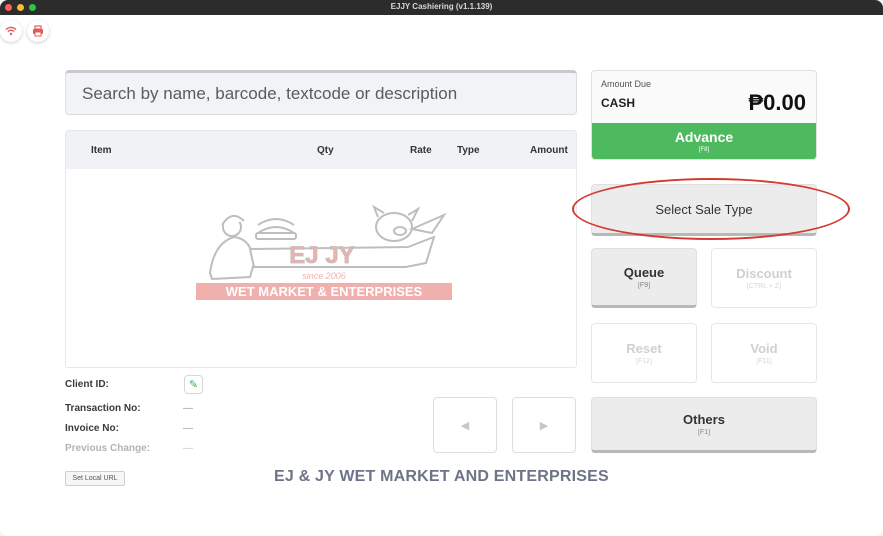 This screenshot has width=883, height=536. Describe the element at coordinates (38, 31) in the screenshot. I see `printer-icon` at that location.